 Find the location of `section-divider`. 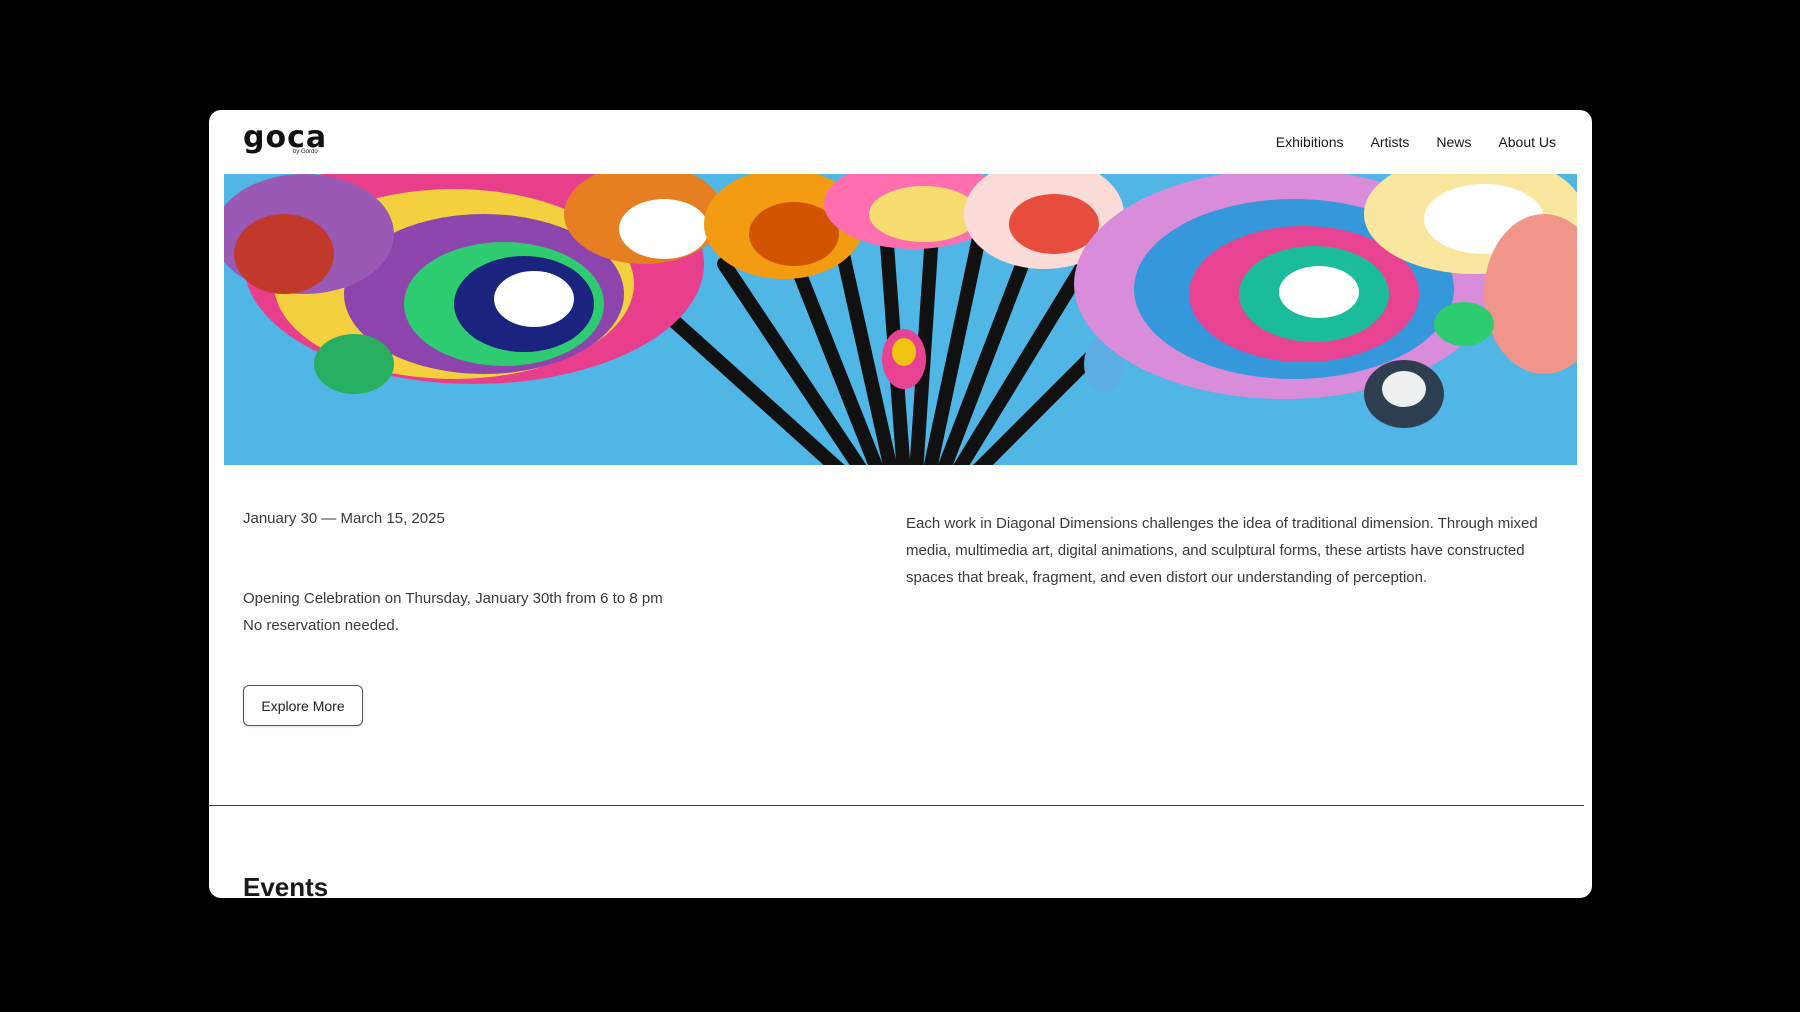

section-divider is located at coordinates (896, 805).